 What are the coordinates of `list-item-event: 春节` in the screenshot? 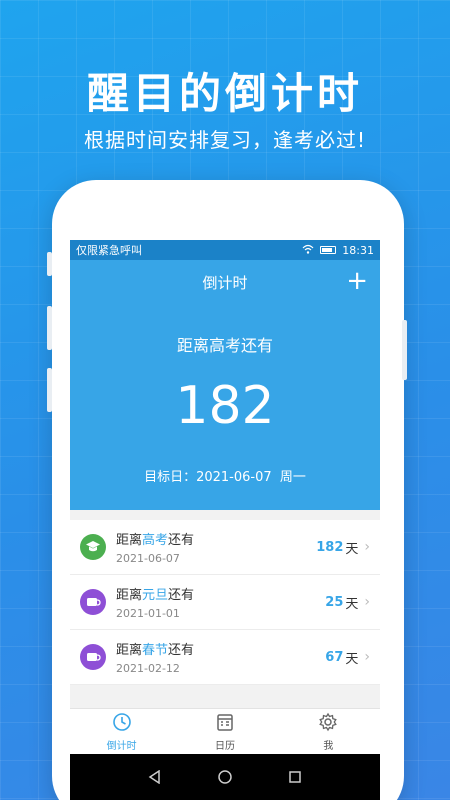 It's located at (155, 650).